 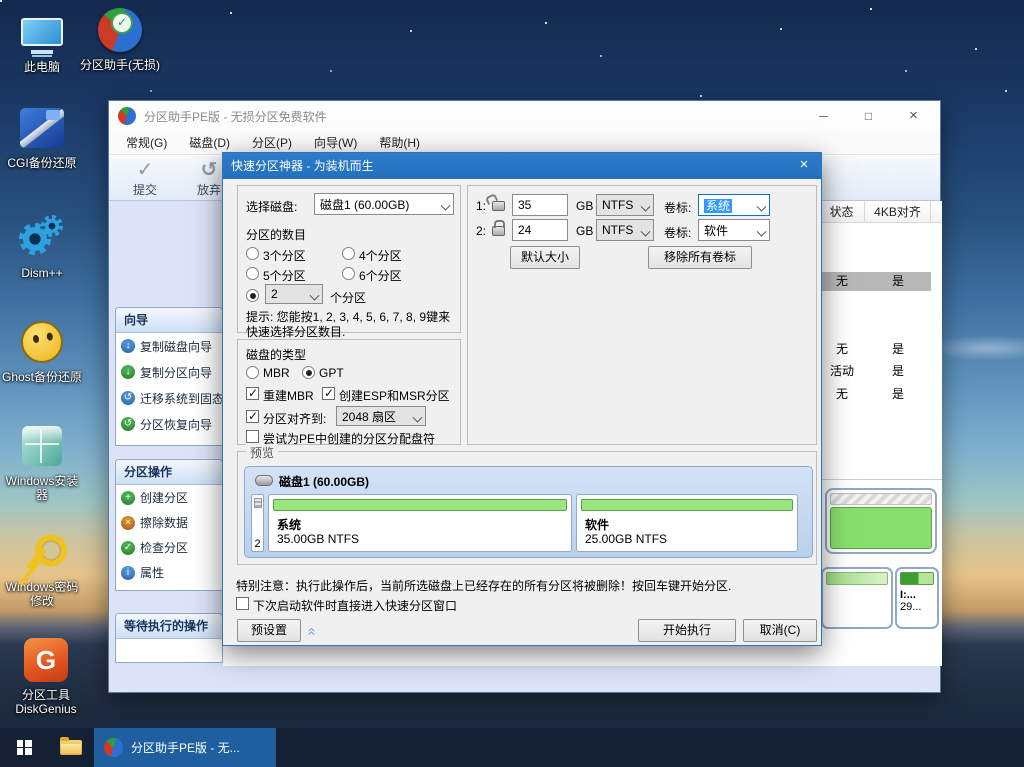 What do you see at coordinates (42, 128) in the screenshot?
I see `cgi-backup-icon` at bounding box center [42, 128].